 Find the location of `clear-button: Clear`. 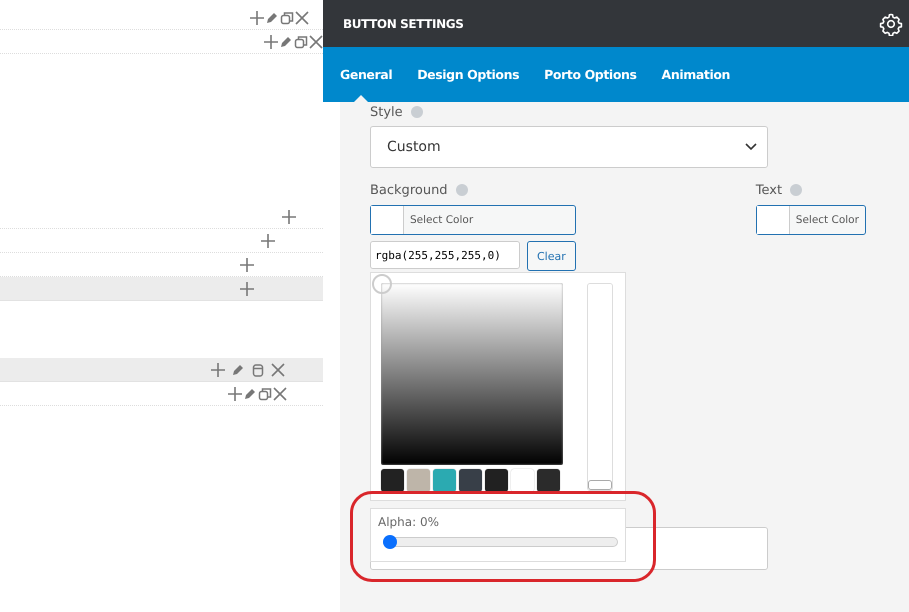

clear-button: Clear is located at coordinates (551, 256).